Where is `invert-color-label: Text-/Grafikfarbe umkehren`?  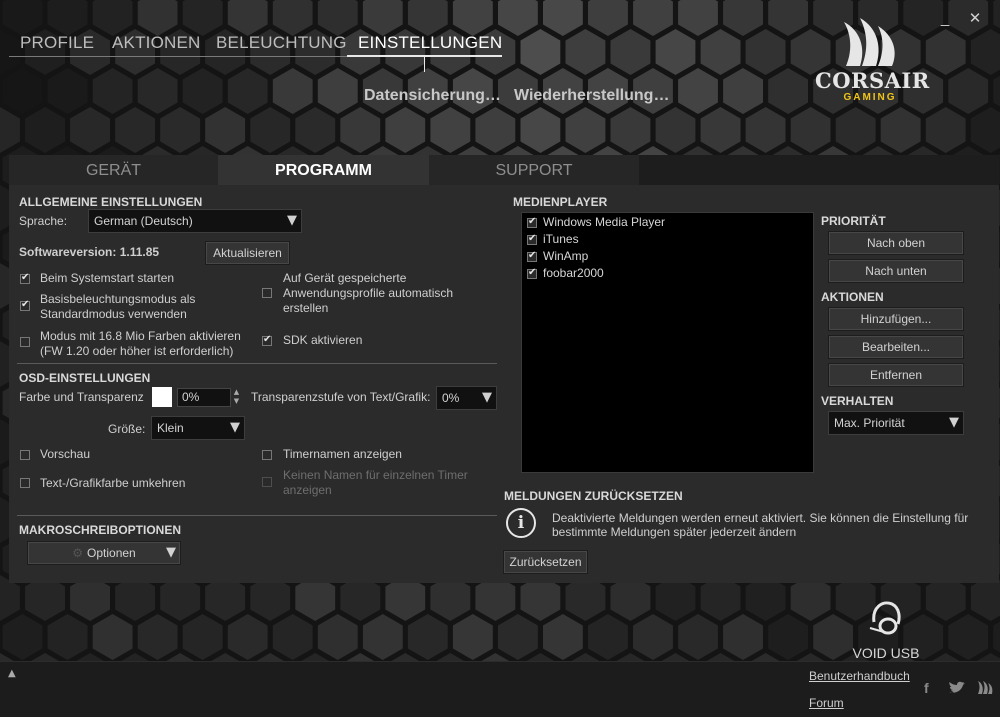
invert-color-label: Text-/Grafikfarbe umkehren is located at coordinates (113, 483).